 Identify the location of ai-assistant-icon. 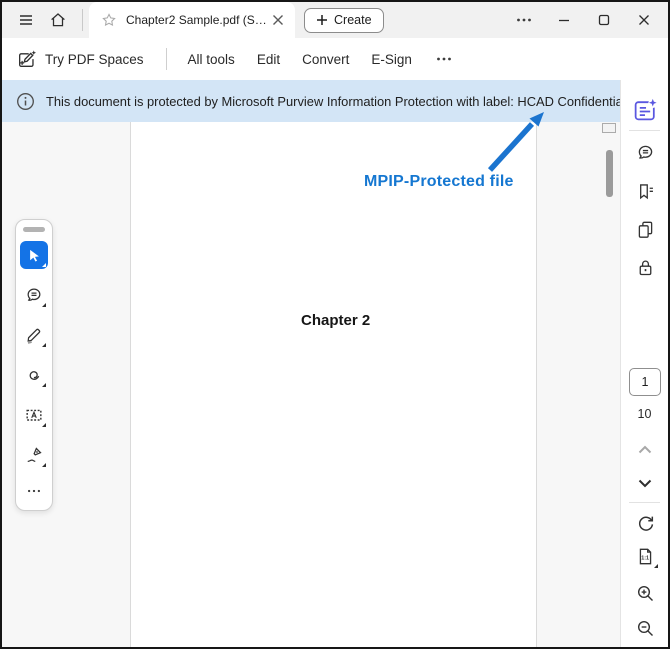
(645, 110).